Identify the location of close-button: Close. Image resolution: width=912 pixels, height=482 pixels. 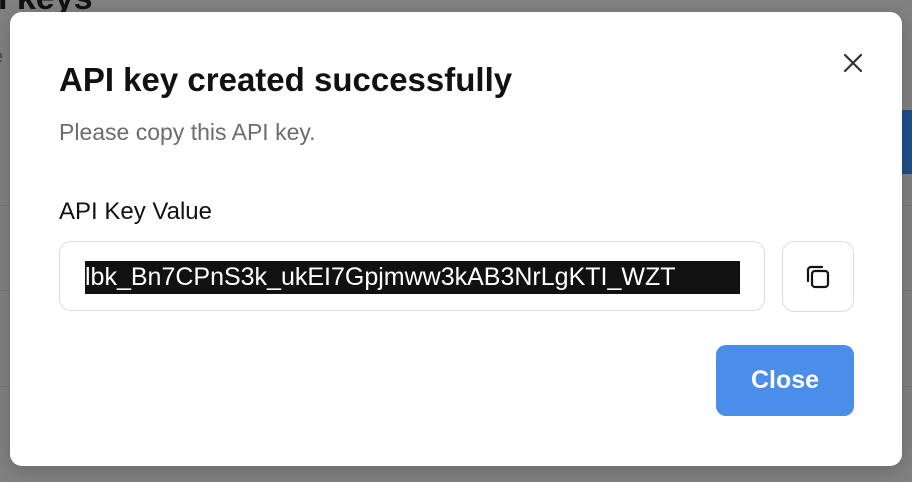
(785, 380).